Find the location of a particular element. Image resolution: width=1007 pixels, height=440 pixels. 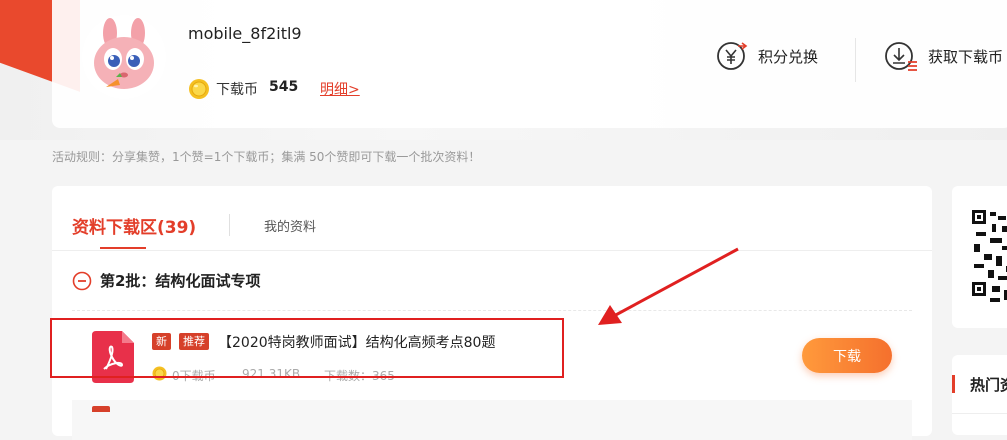

points-exchange-button: 积分兑换 is located at coordinates (767, 56).